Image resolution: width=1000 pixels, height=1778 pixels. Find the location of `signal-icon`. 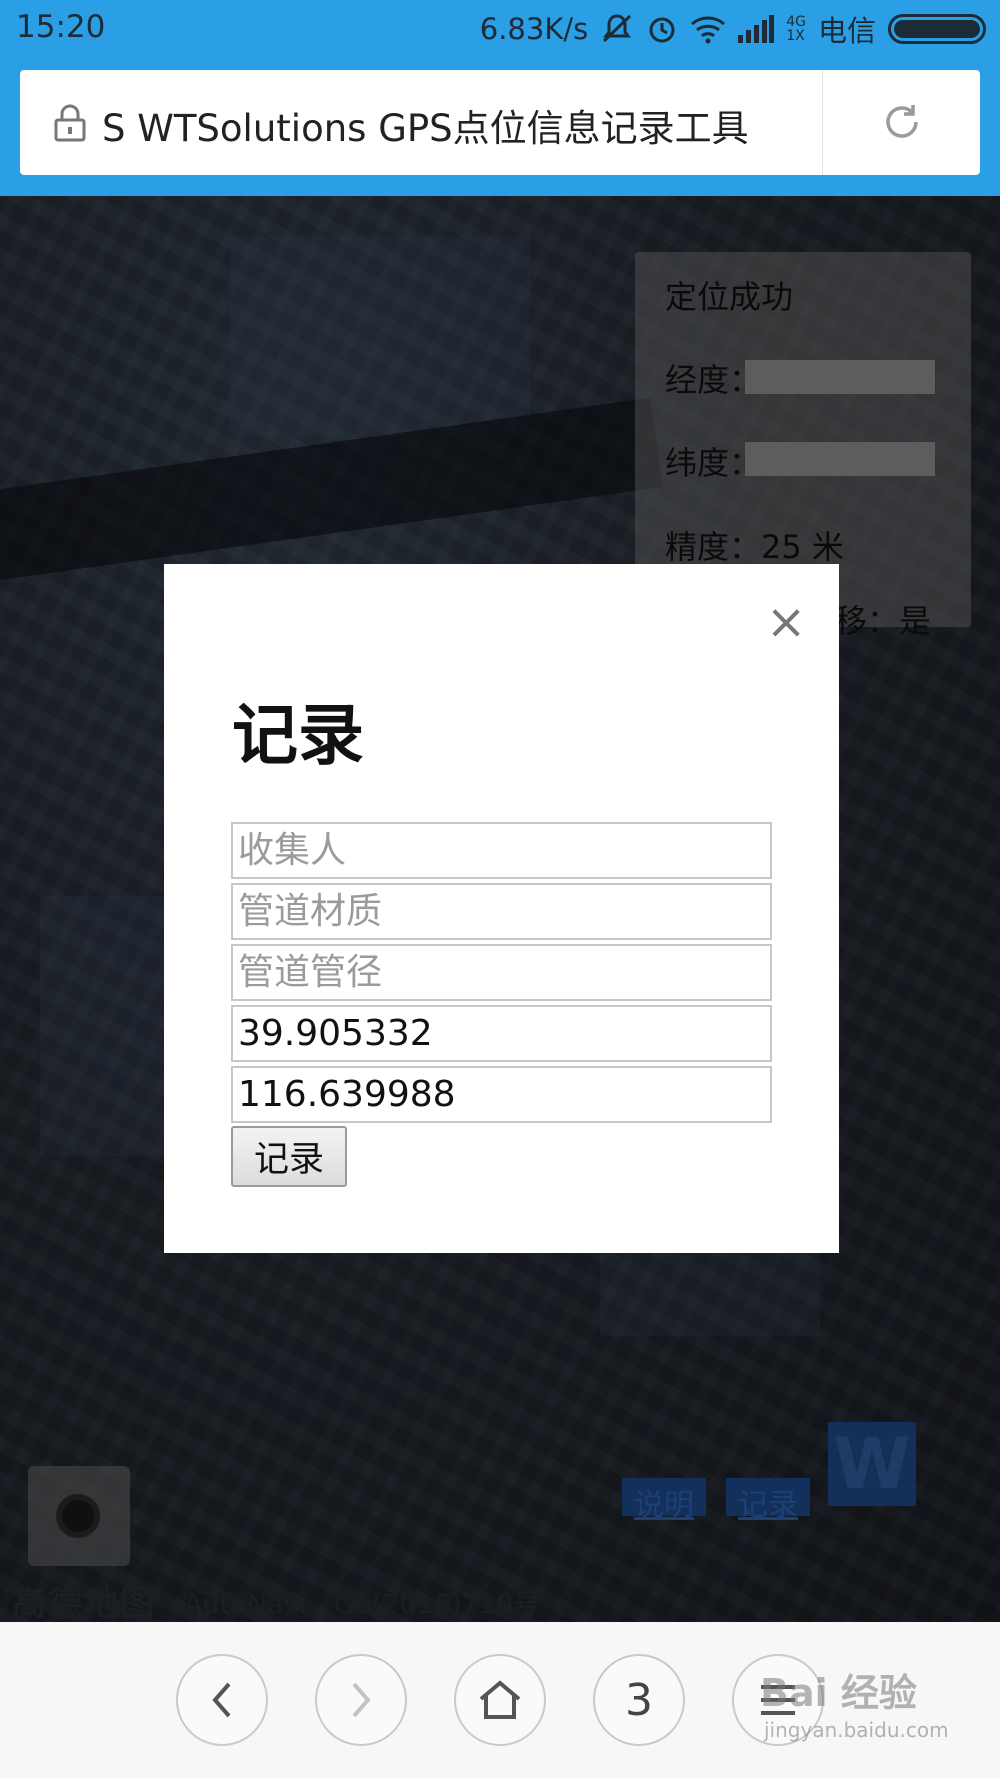

signal-icon is located at coordinates (756, 29).